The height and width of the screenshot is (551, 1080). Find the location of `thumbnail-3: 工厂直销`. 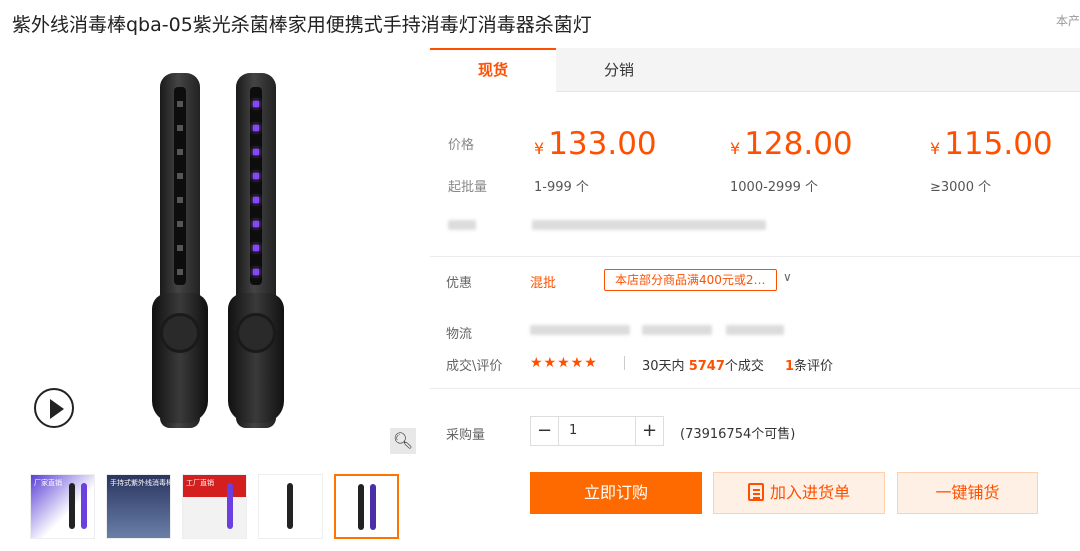

thumbnail-3: 工厂直销 is located at coordinates (214, 506).